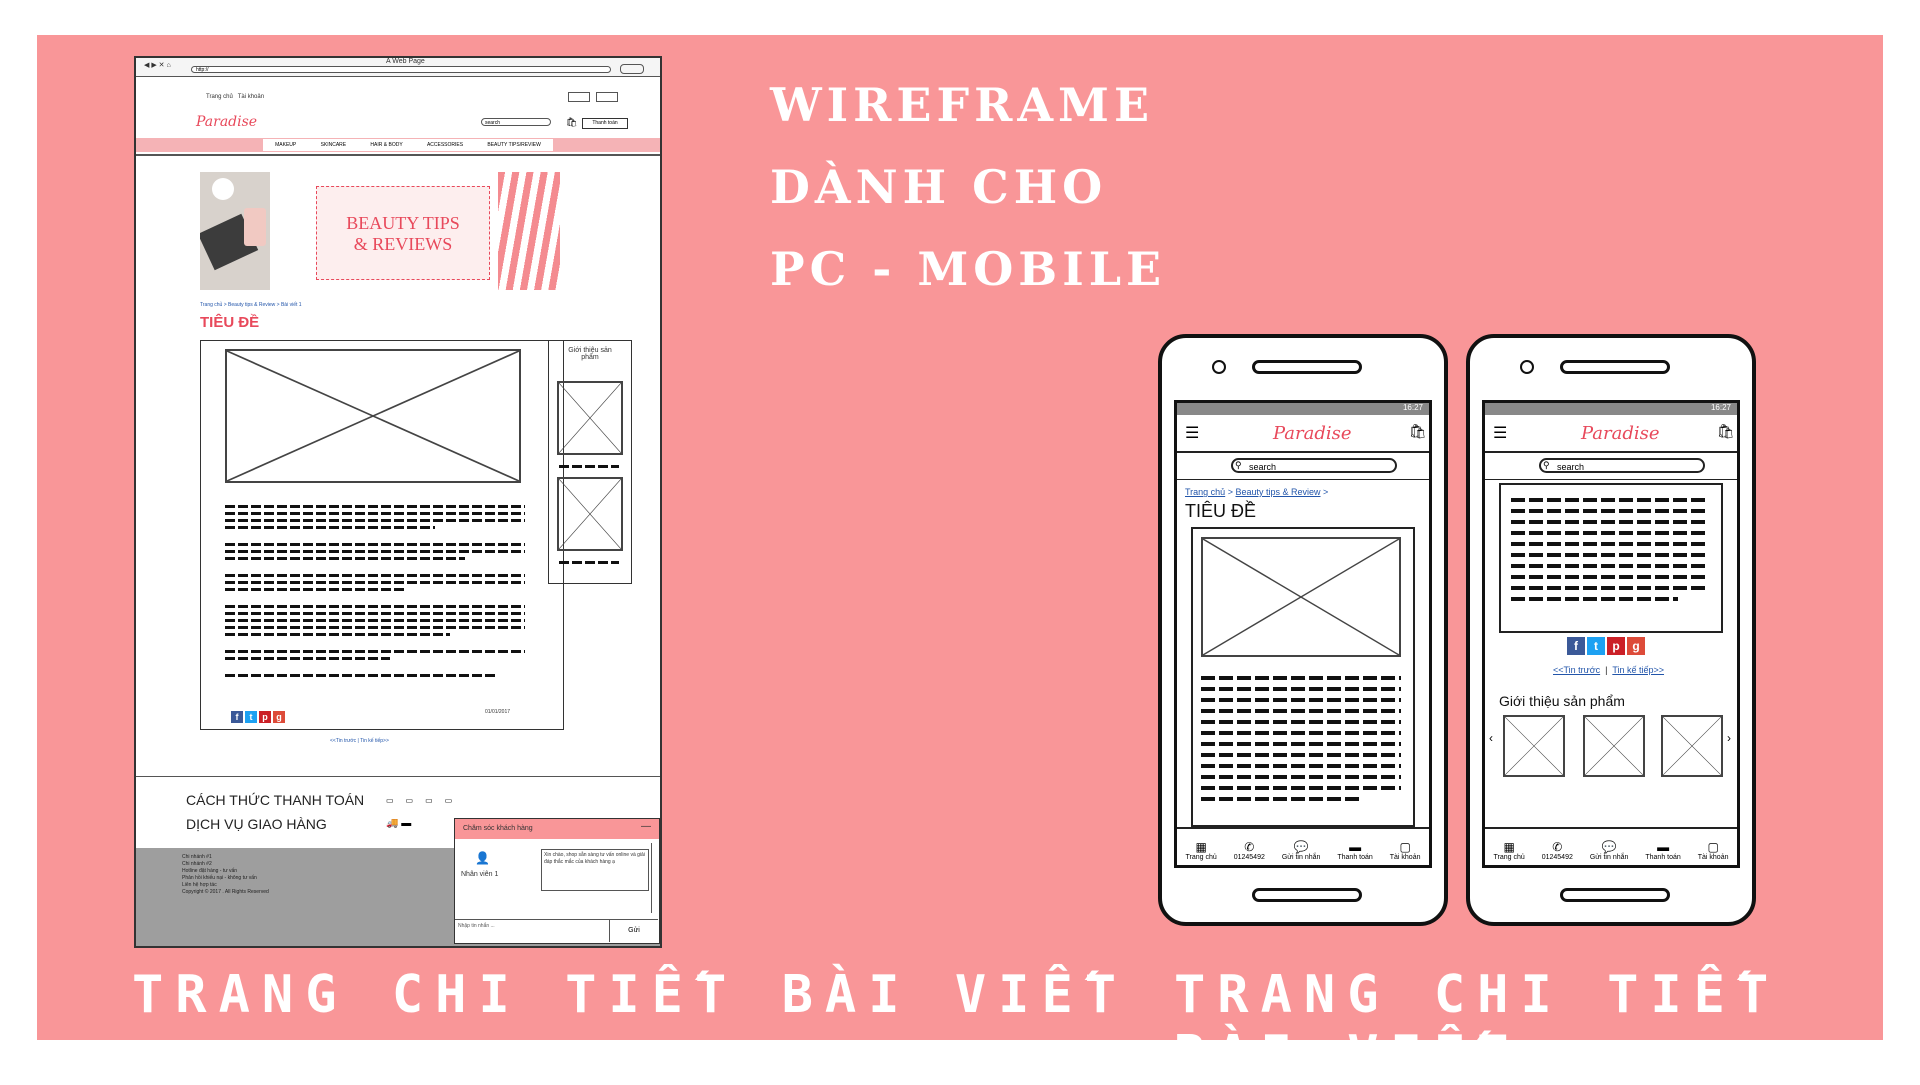 Image resolution: width=1920 pixels, height=1085 pixels. What do you see at coordinates (1663, 847) in the screenshot?
I see `card-icon: ▬` at bounding box center [1663, 847].